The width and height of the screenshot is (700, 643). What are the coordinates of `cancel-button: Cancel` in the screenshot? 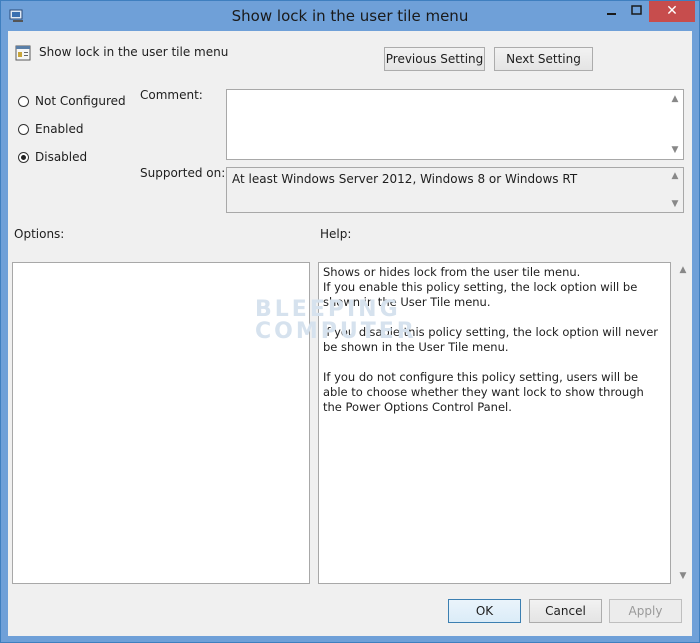 It's located at (565, 611).